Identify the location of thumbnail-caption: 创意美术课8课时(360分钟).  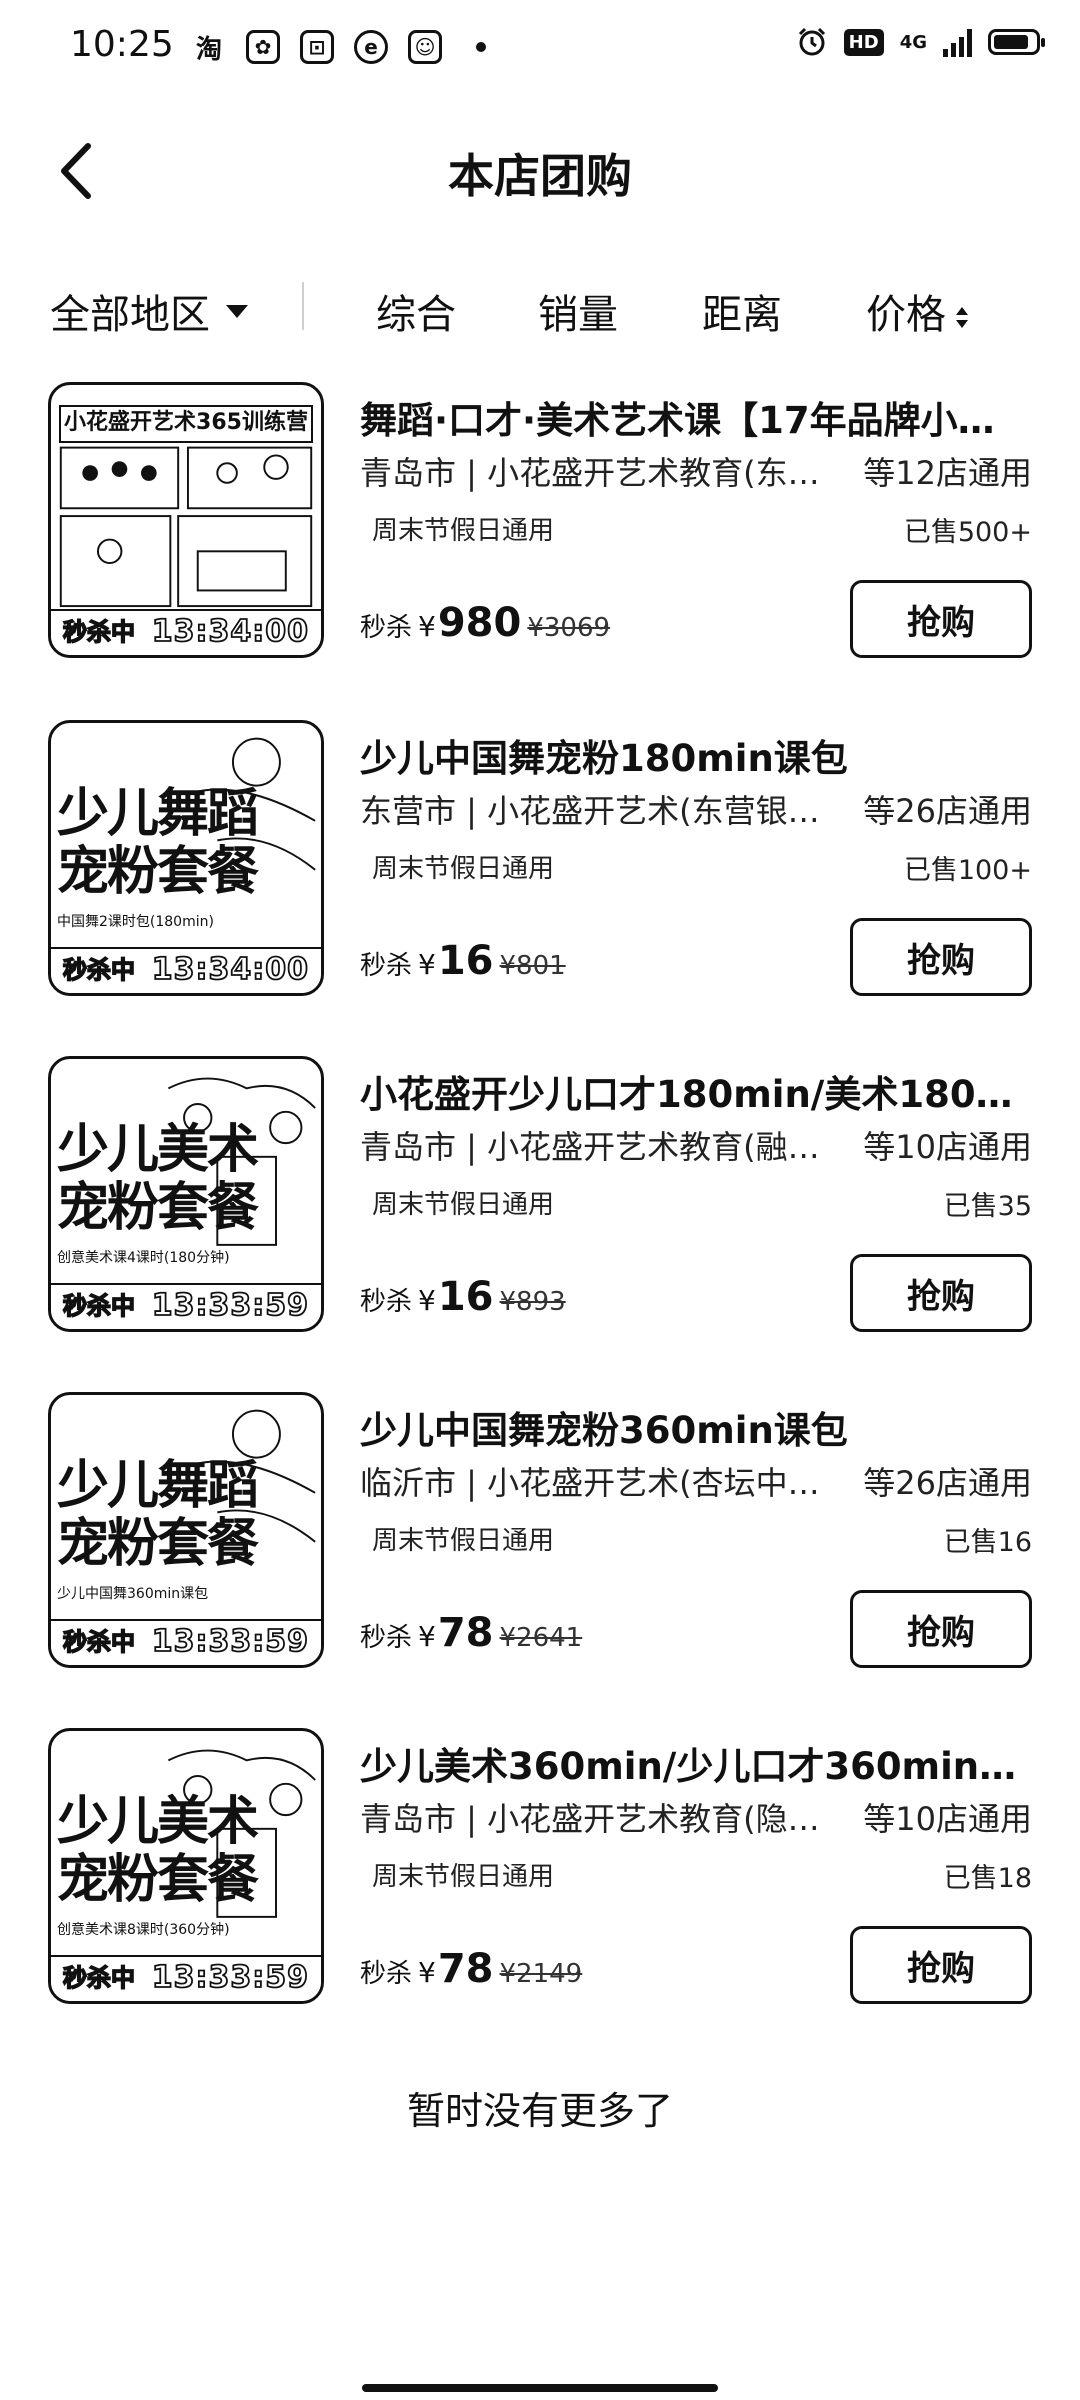
(143, 1930).